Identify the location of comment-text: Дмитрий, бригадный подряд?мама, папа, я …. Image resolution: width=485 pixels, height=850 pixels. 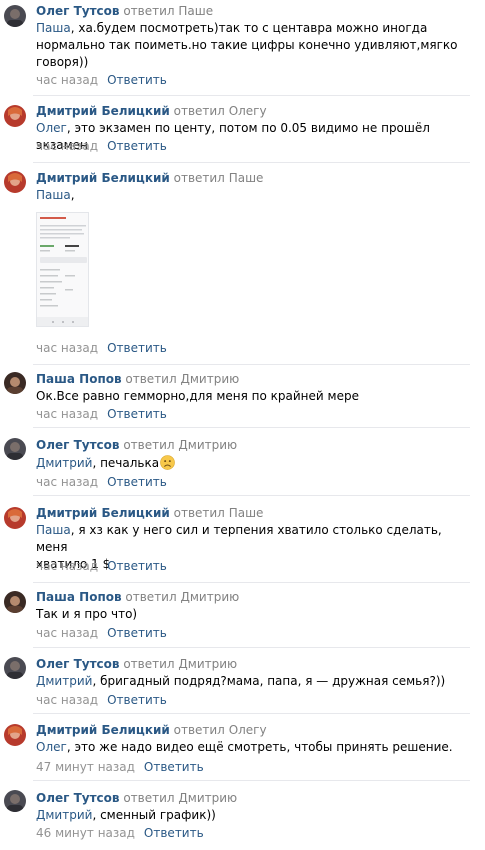
(241, 681).